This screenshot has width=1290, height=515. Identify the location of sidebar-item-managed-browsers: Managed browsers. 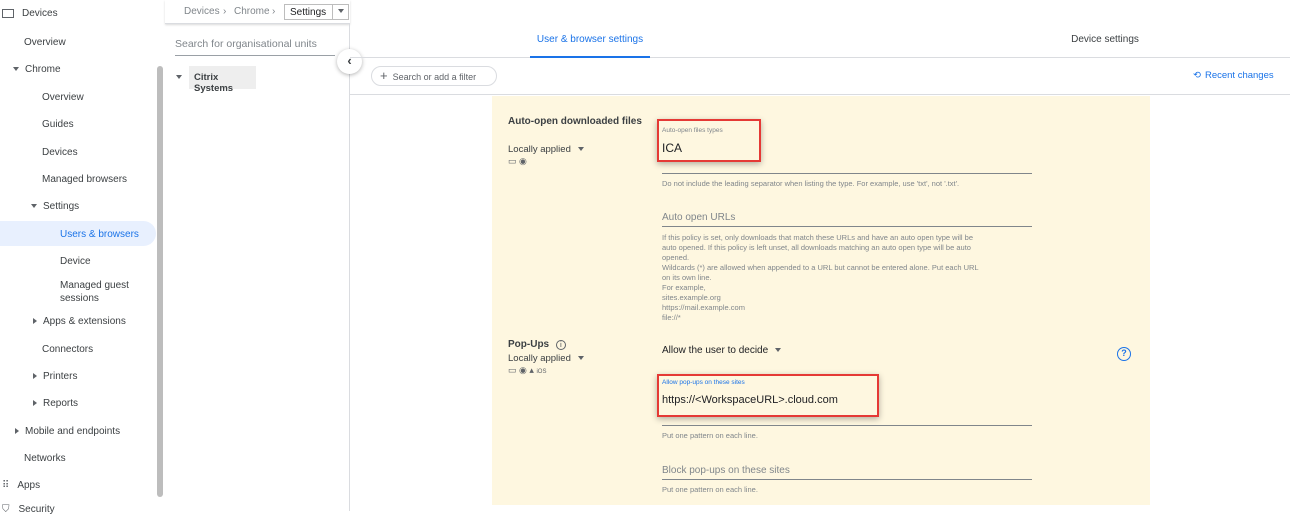
(84, 179).